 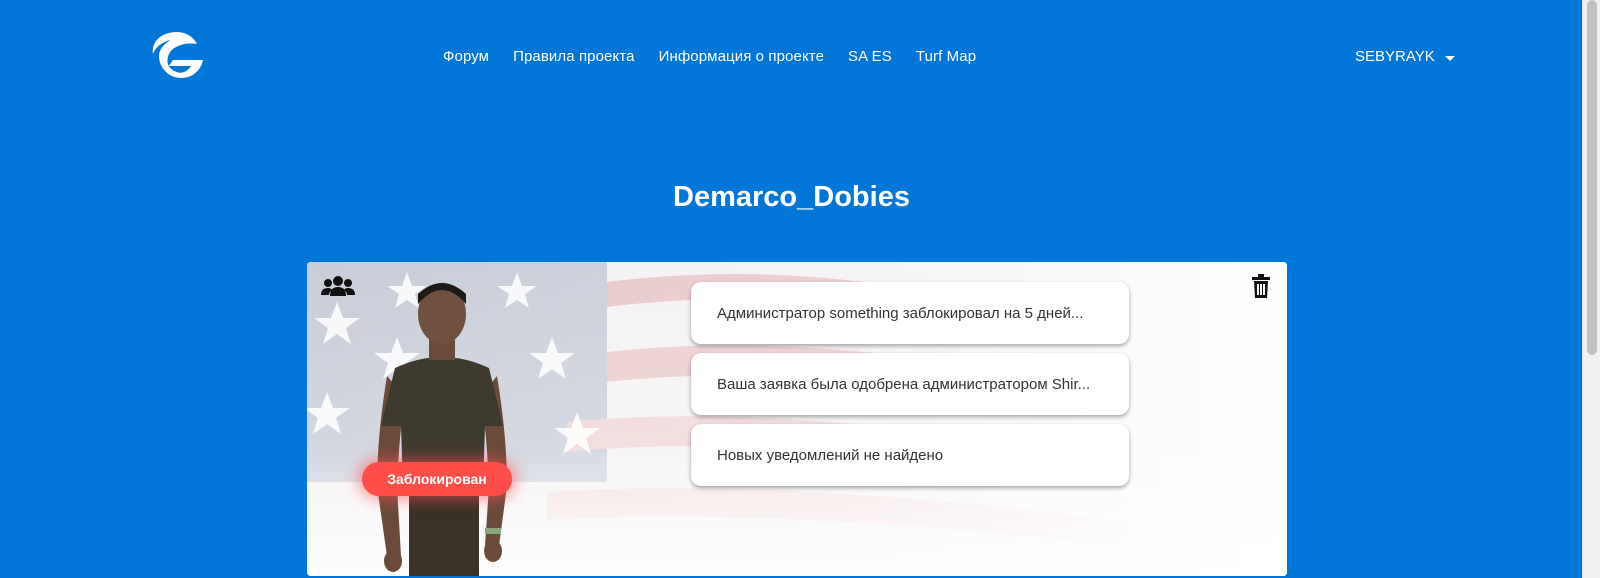 I want to click on notification-item: Новых уведомлений не найдено, so click(x=910, y=455).